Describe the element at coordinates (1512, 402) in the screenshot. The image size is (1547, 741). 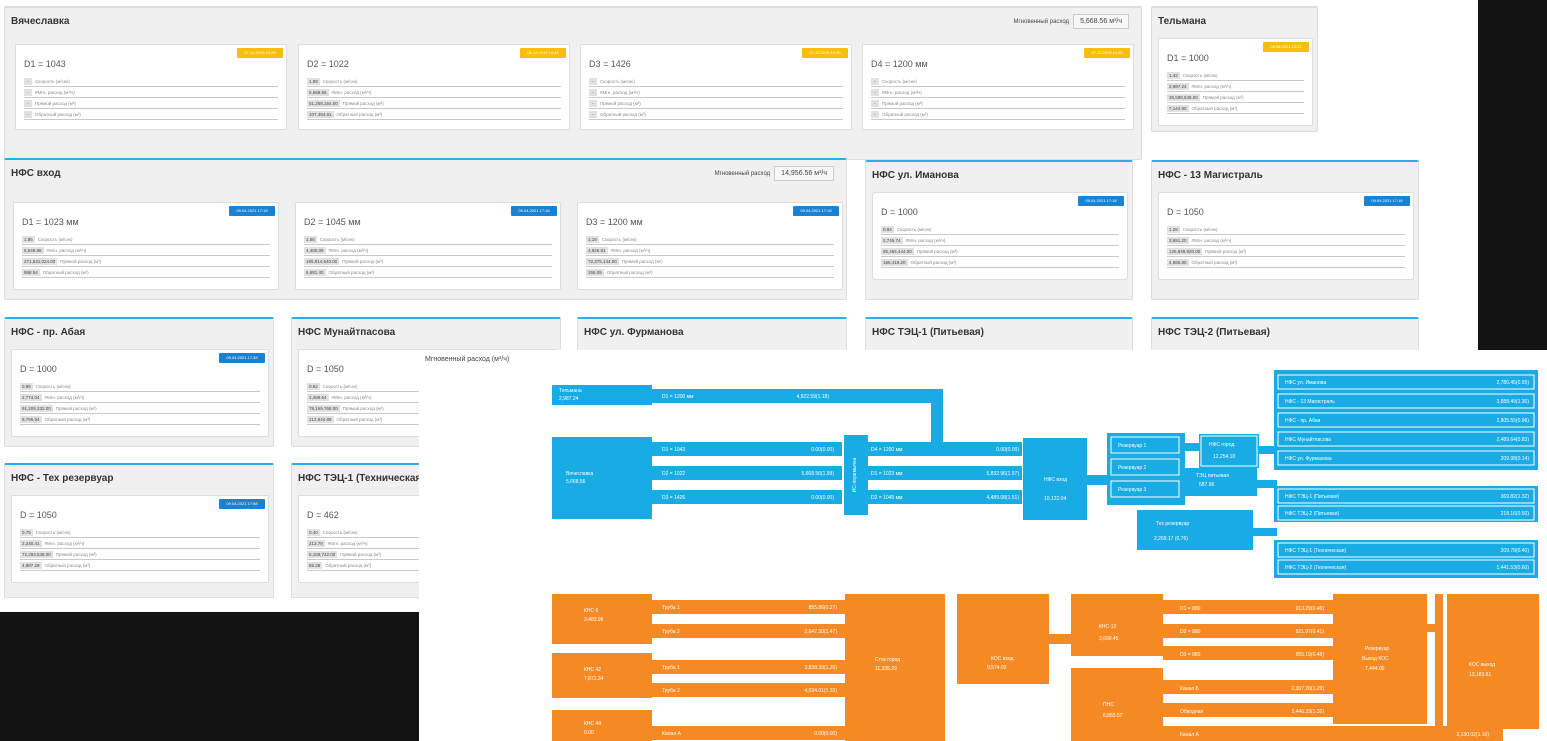
I see `flow-value: 3,888.49(1.30)` at that location.